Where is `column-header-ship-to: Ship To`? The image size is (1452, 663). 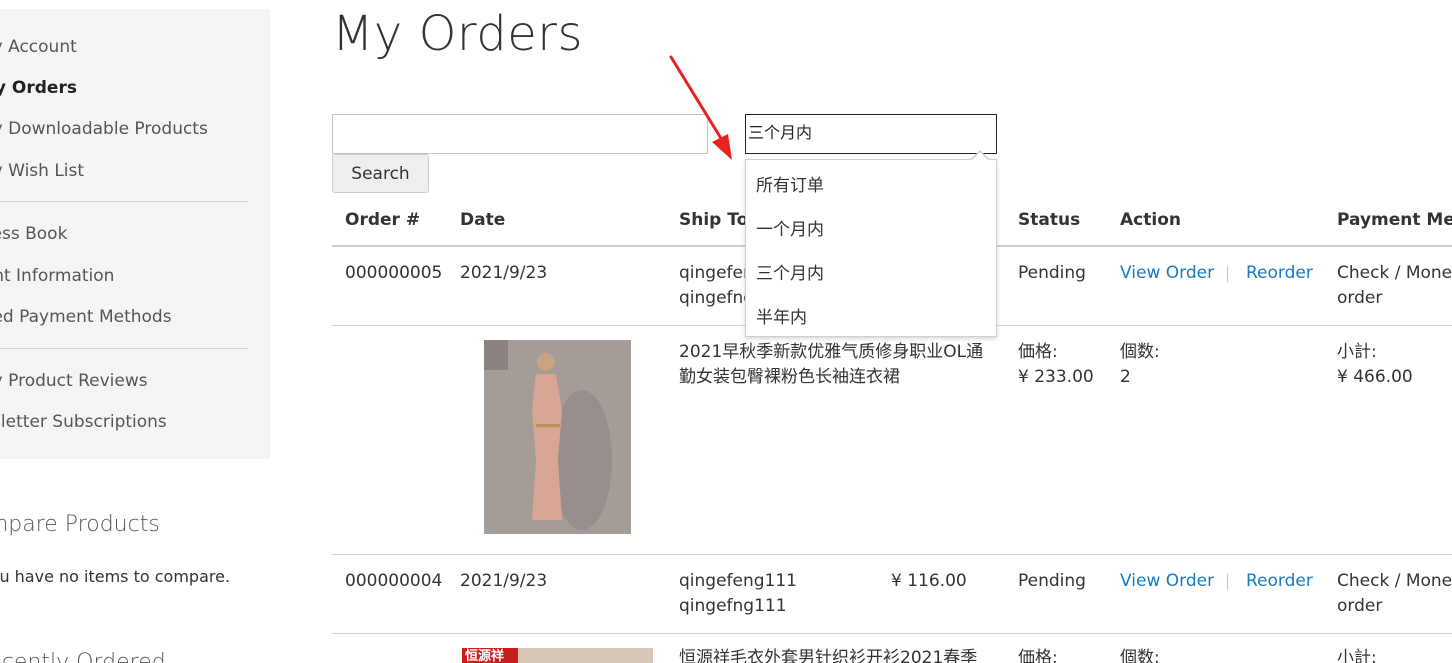 column-header-ship-to: Ship To is located at coordinates (714, 220).